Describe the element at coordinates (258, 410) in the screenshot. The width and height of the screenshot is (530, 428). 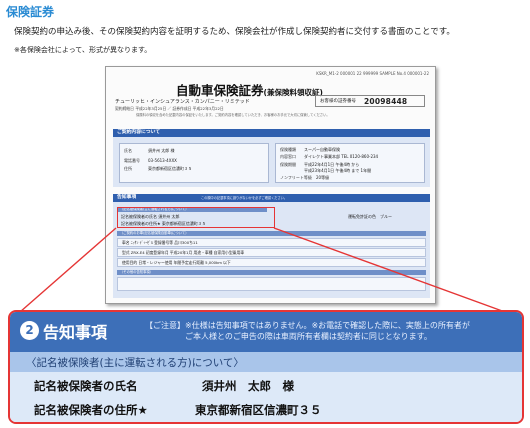
I see `insured-address-value: 東京都新宿区信濃町３５` at that location.